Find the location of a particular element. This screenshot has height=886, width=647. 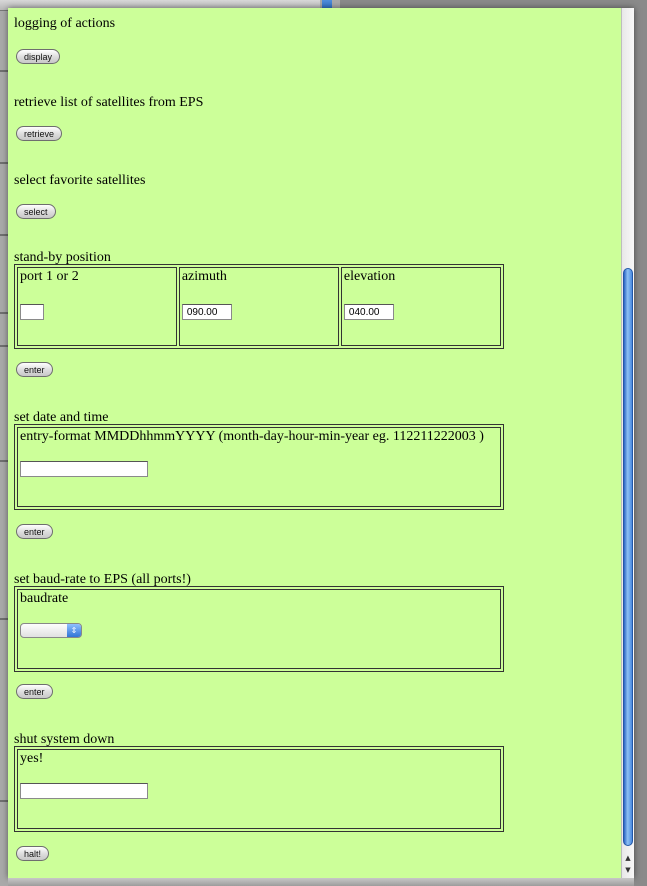

baudrate-select: ⇕ is located at coordinates (51, 630).